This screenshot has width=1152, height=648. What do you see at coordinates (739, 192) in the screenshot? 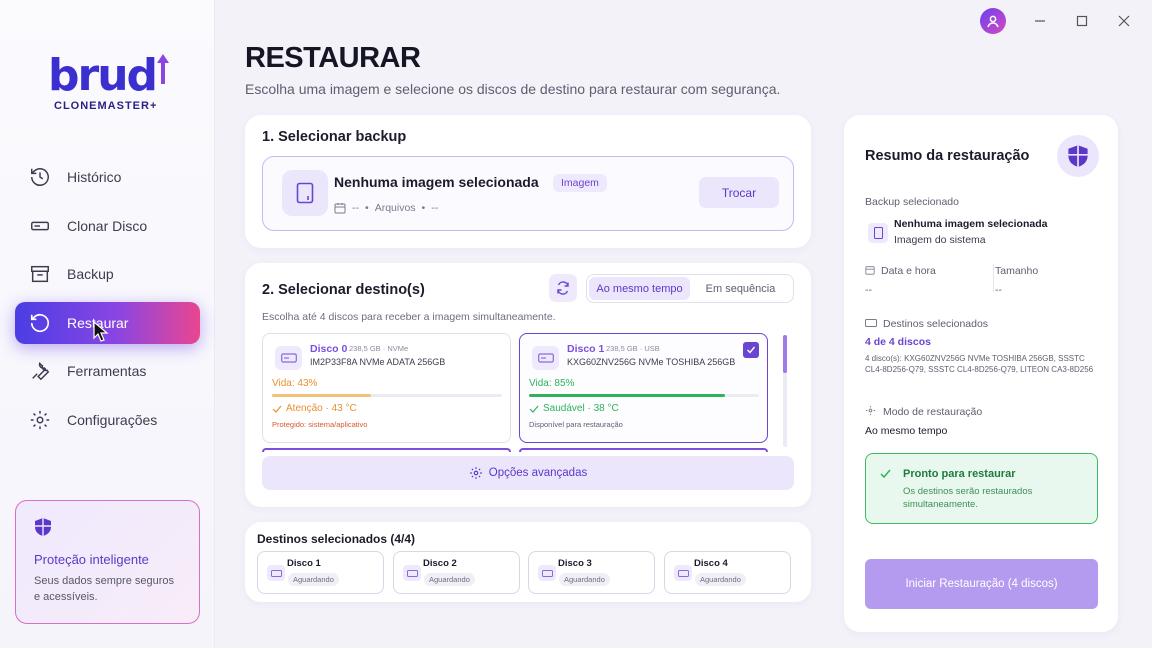
I see `change-backup-button: Trocar` at bounding box center [739, 192].